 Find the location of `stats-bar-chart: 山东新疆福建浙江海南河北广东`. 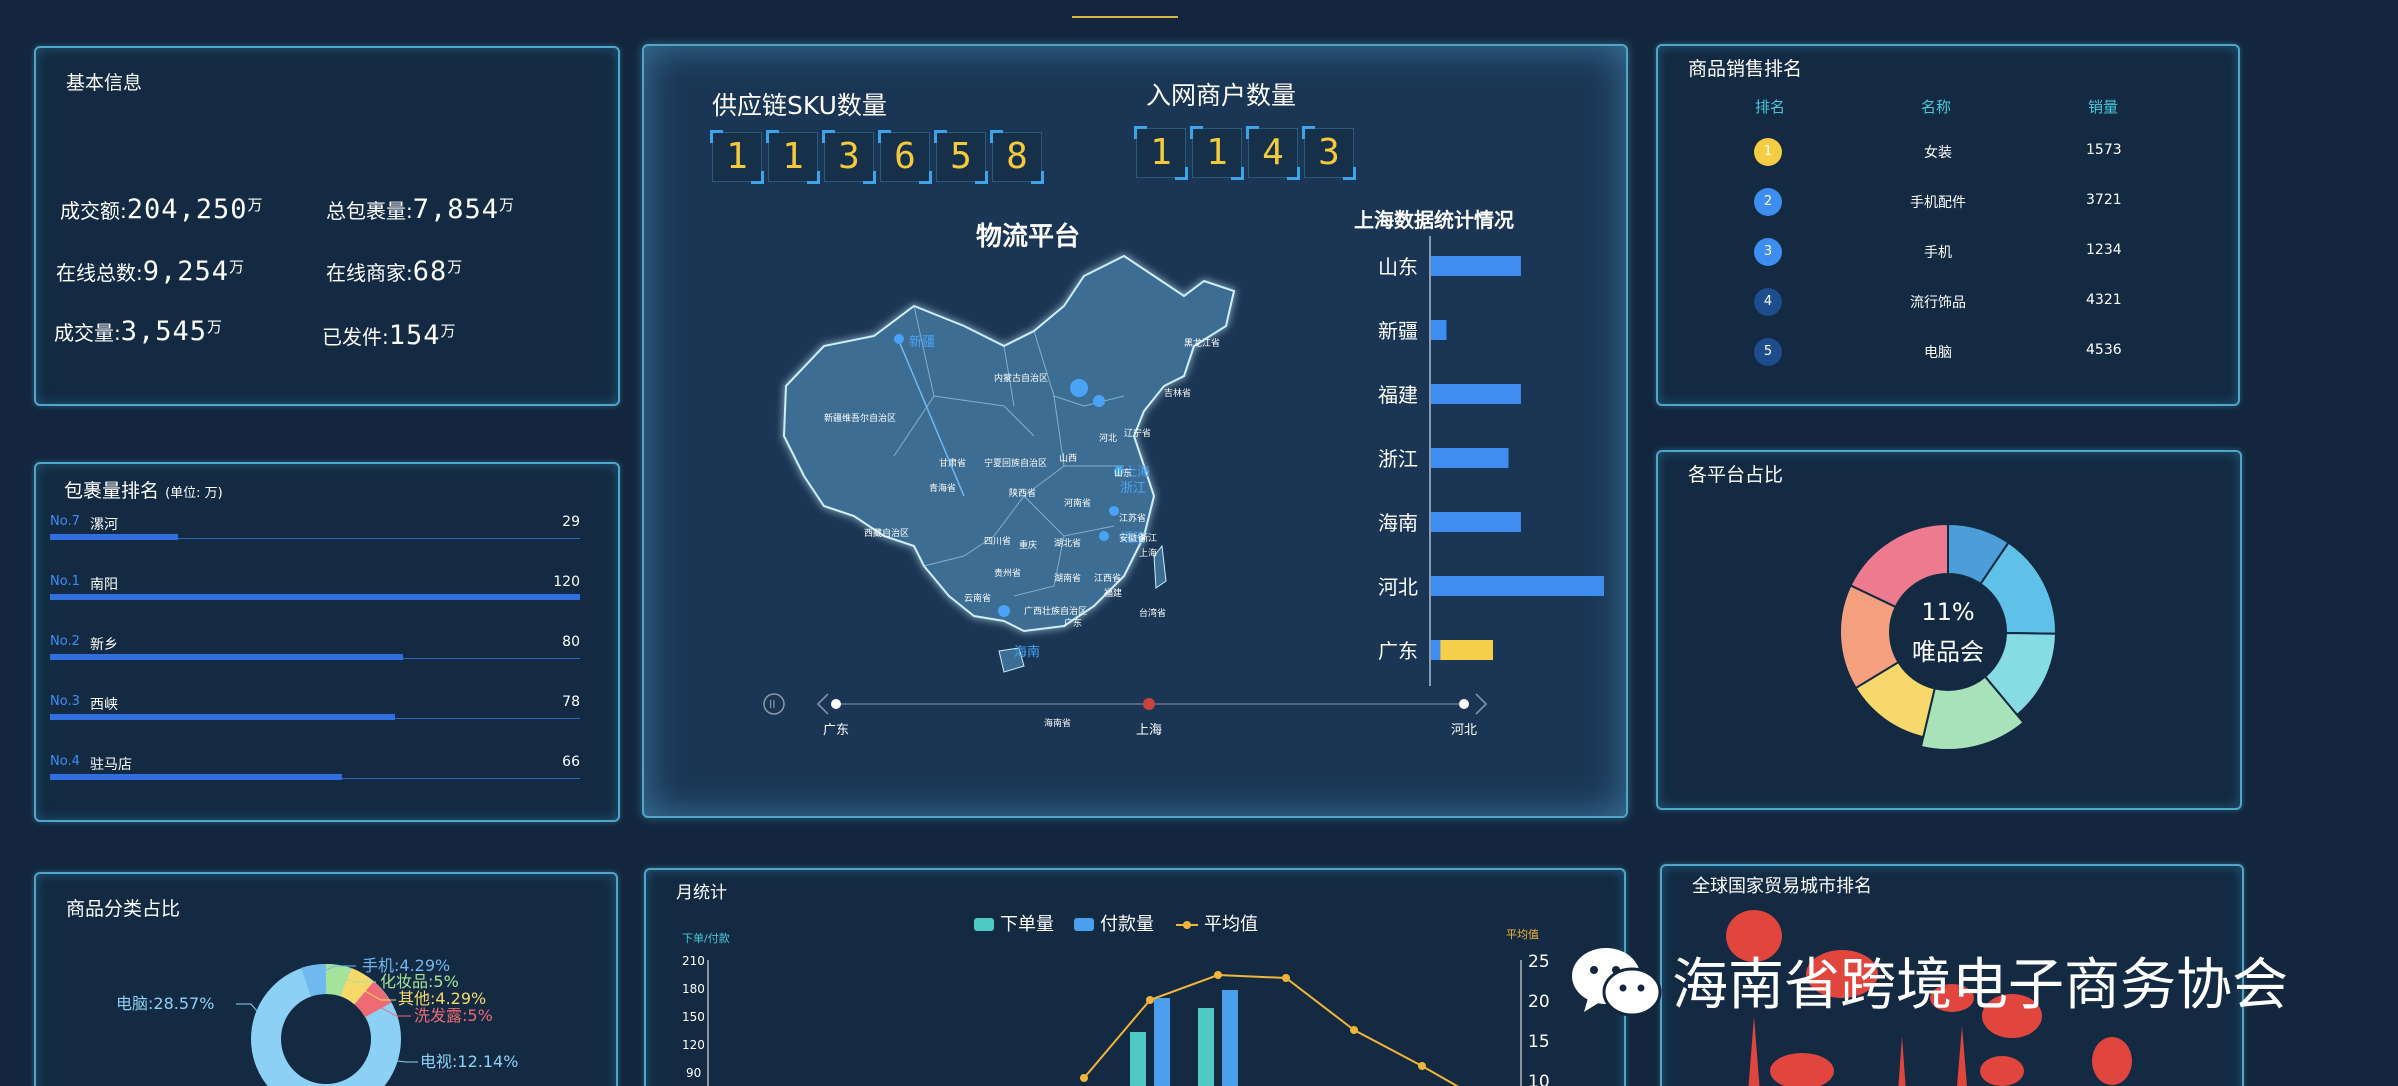

stats-bar-chart: 山东新疆福建浙江海南河北广东 is located at coordinates (1491, 461).